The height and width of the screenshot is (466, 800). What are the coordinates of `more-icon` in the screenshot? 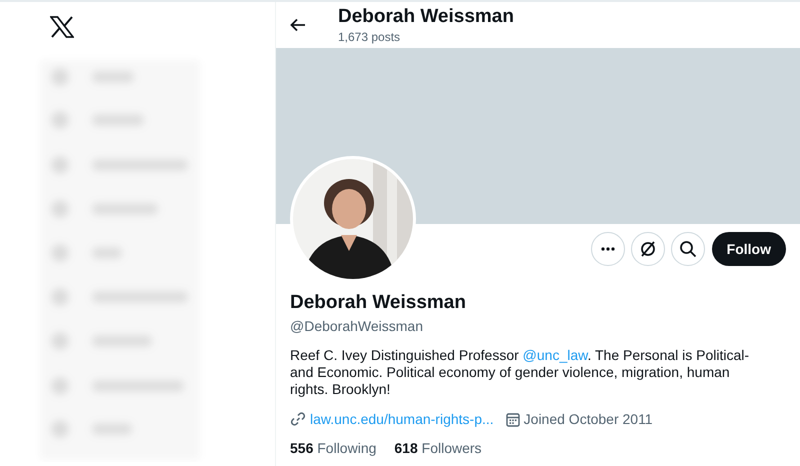 It's located at (607, 249).